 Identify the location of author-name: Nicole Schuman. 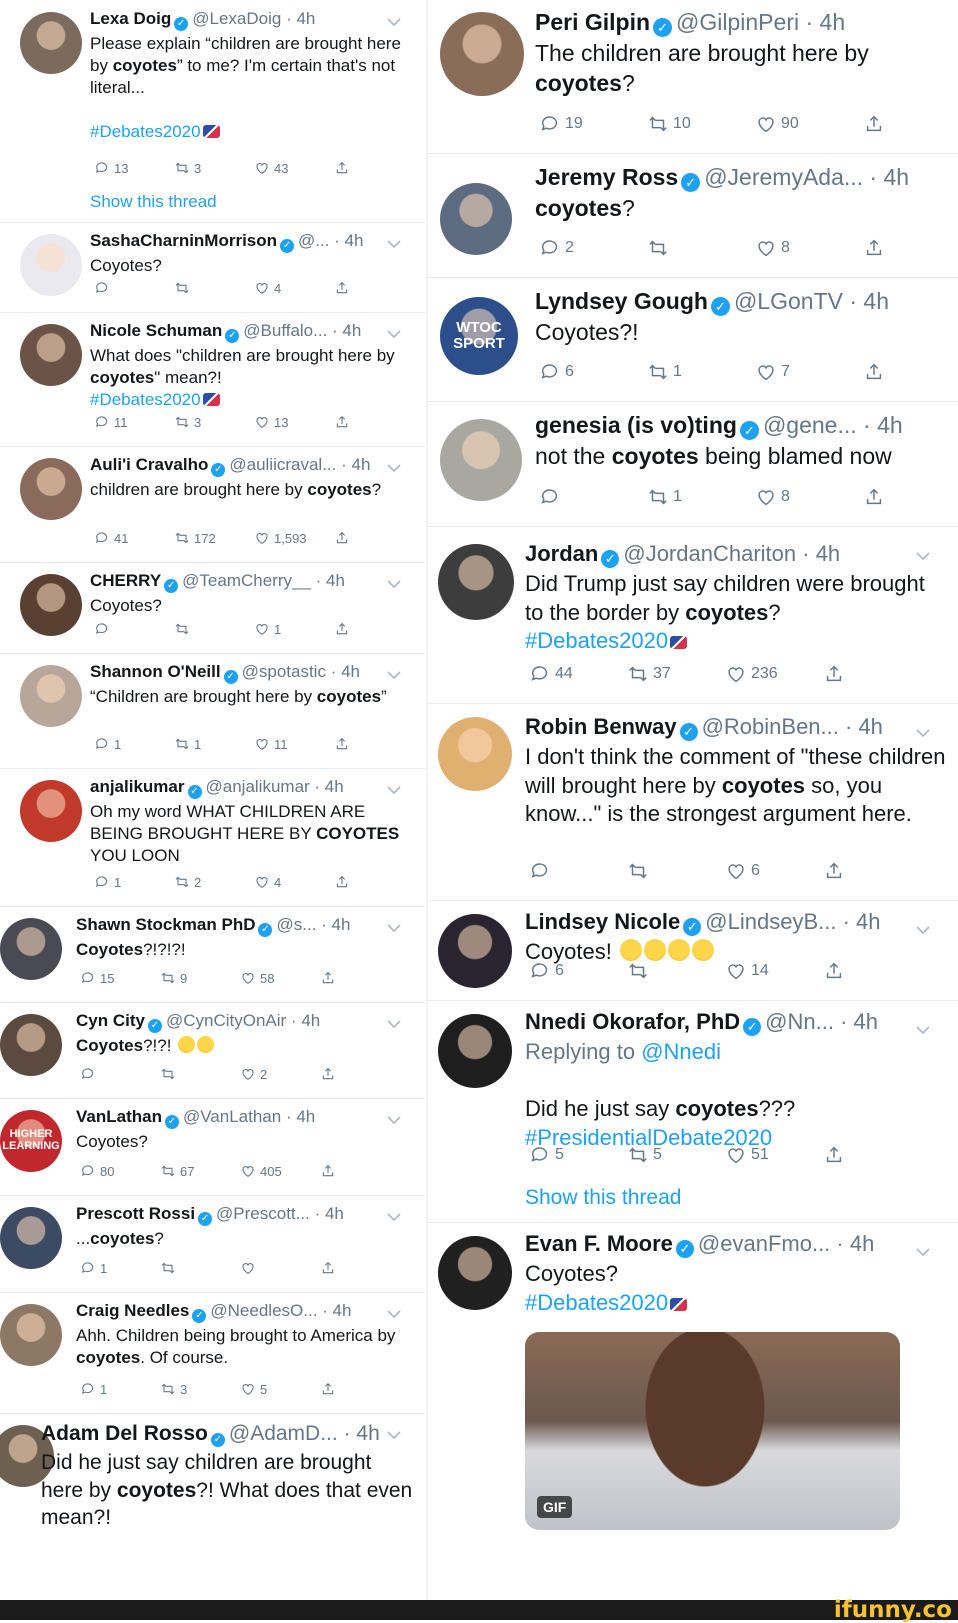
(156, 330).